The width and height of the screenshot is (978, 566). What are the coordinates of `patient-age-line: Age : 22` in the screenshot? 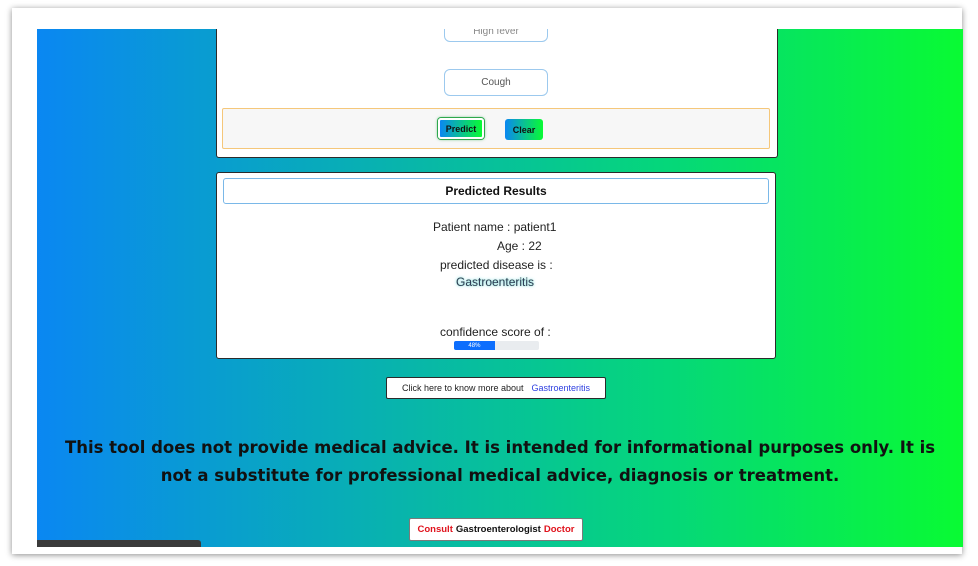 It's located at (519, 246).